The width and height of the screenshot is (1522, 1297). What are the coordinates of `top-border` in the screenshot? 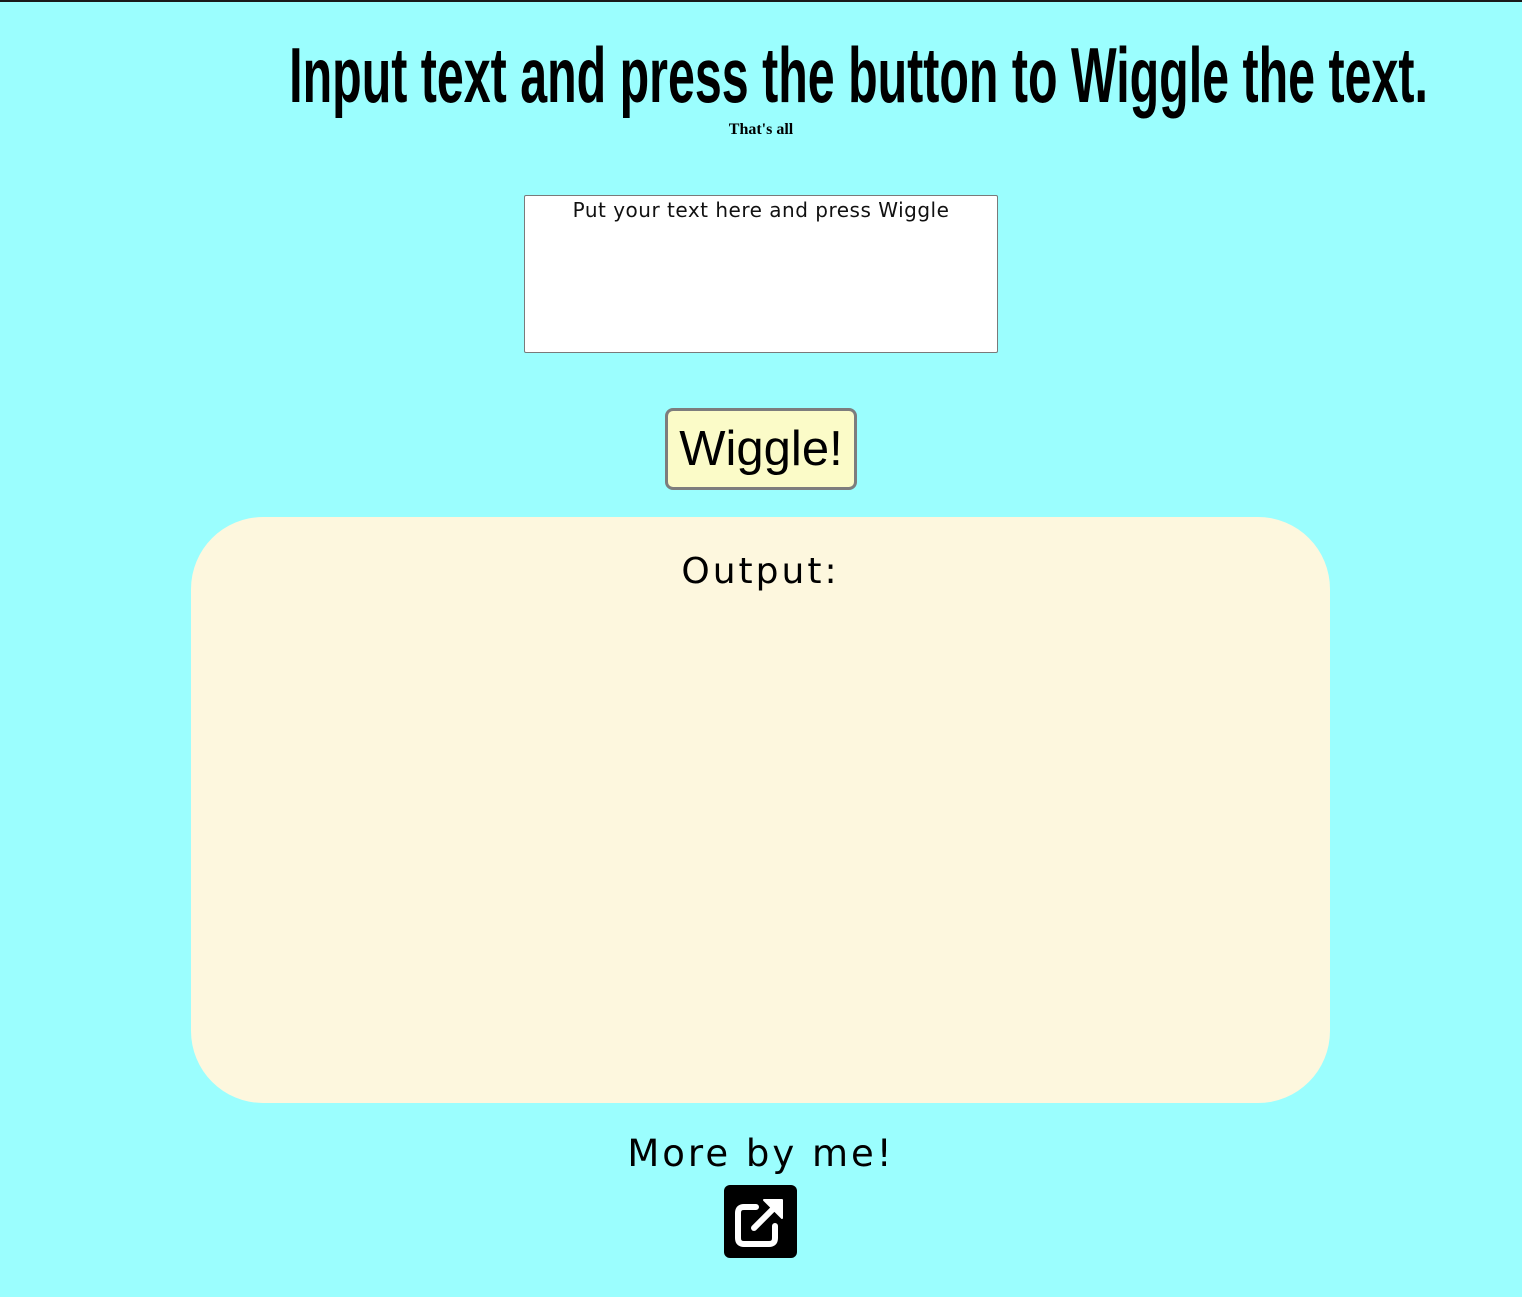 It's located at (761, 1).